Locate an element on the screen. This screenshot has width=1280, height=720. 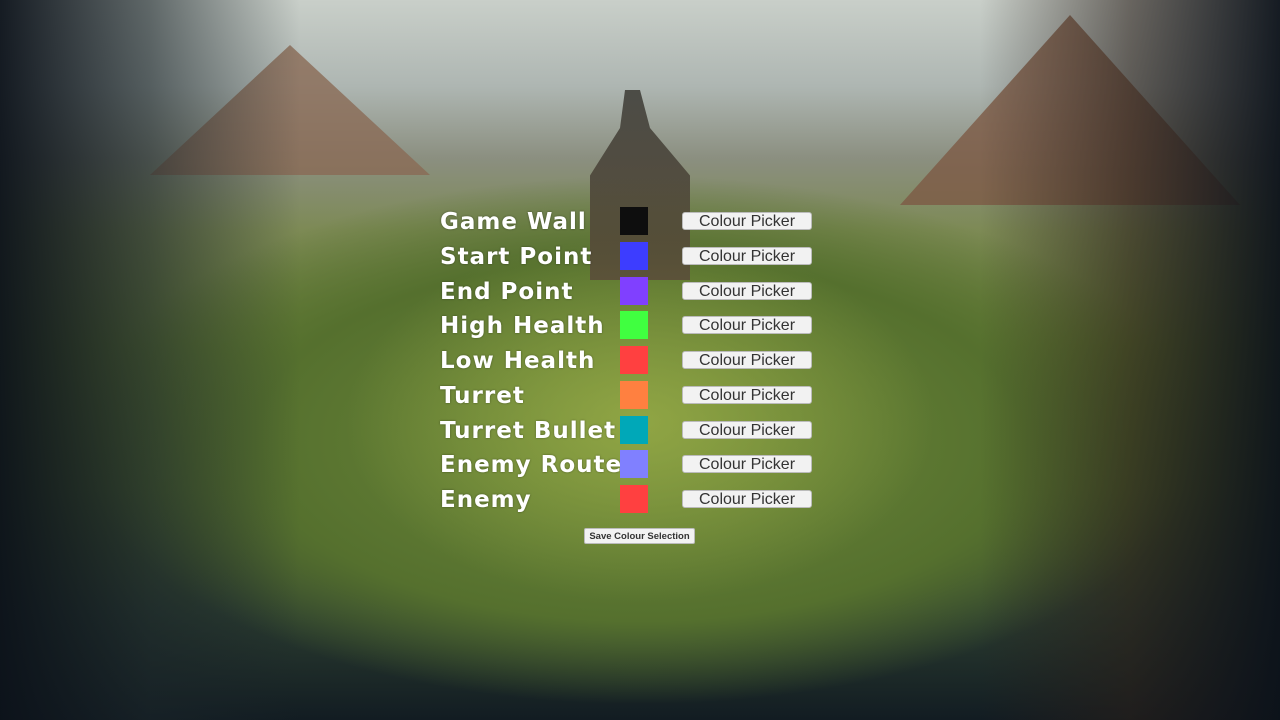
colour-label: End Point is located at coordinates (507, 291).